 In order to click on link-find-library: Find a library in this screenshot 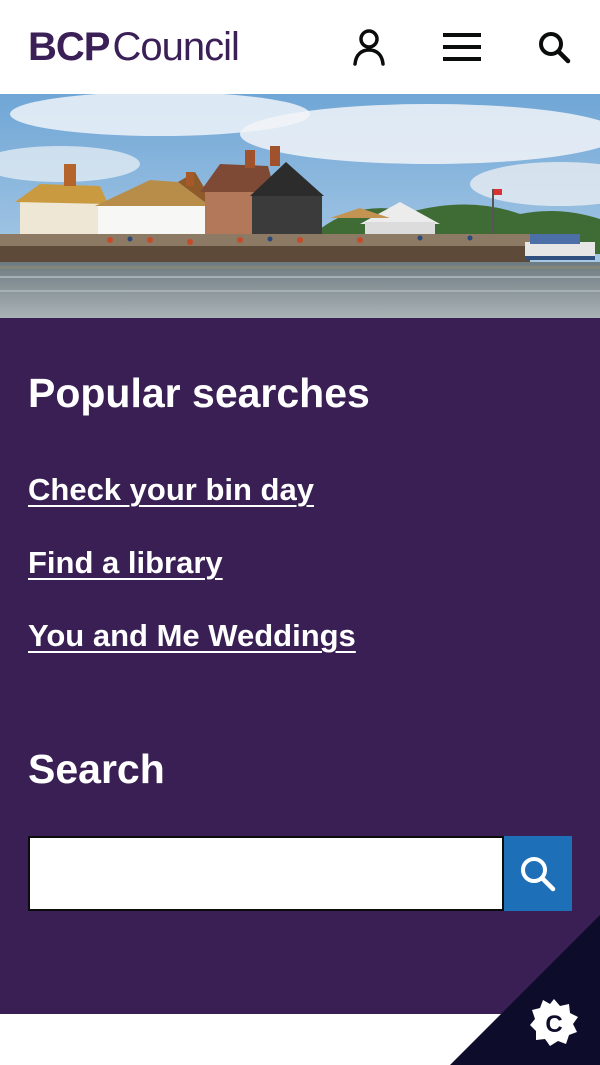, I will do `click(125, 563)`.